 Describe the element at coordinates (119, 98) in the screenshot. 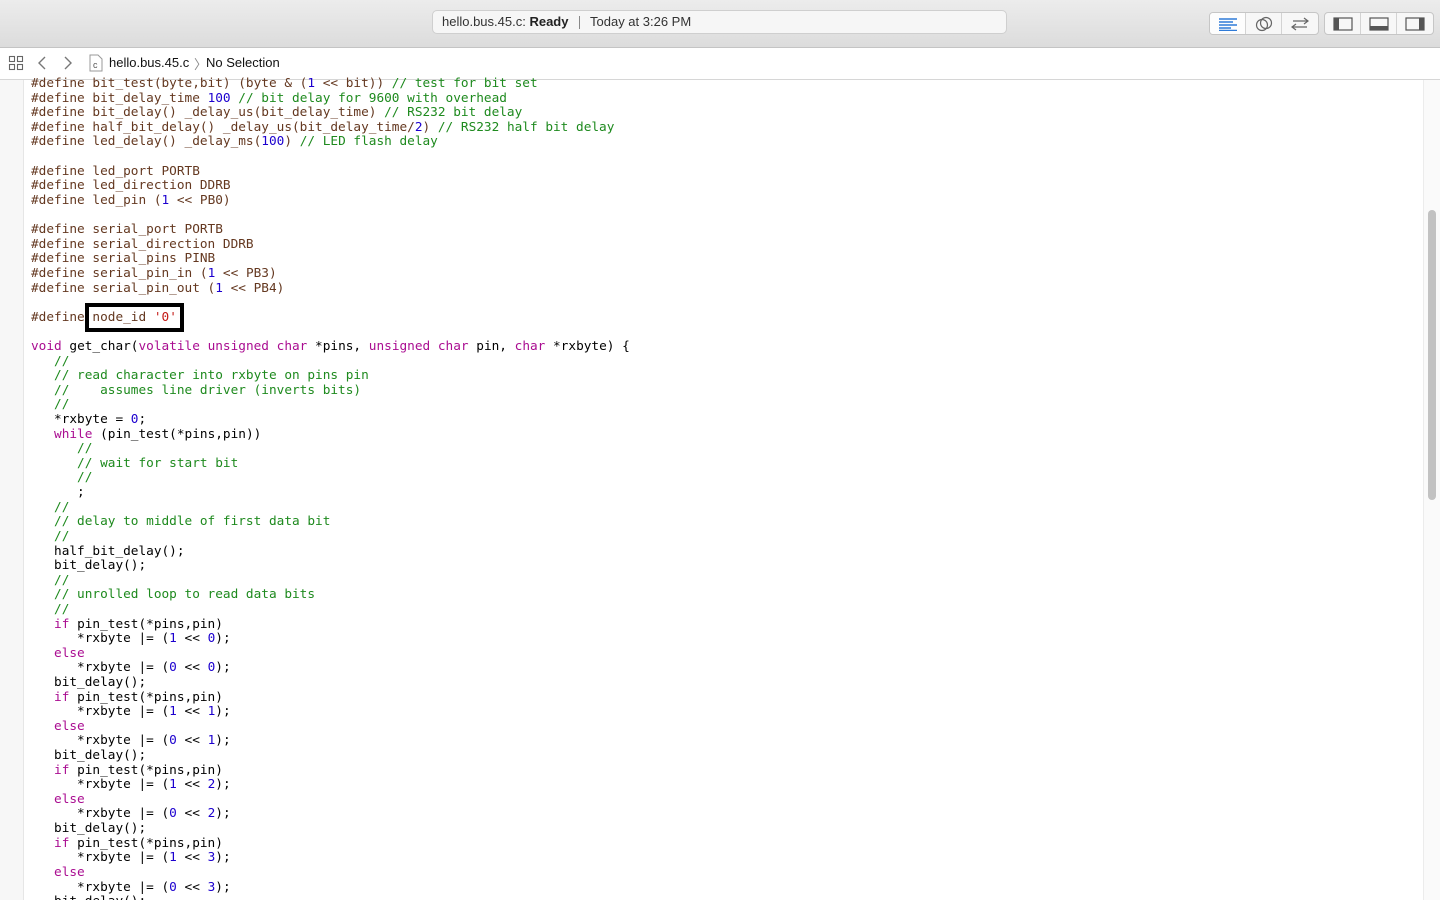

I see `code-token: #define bit_delay_time` at that location.